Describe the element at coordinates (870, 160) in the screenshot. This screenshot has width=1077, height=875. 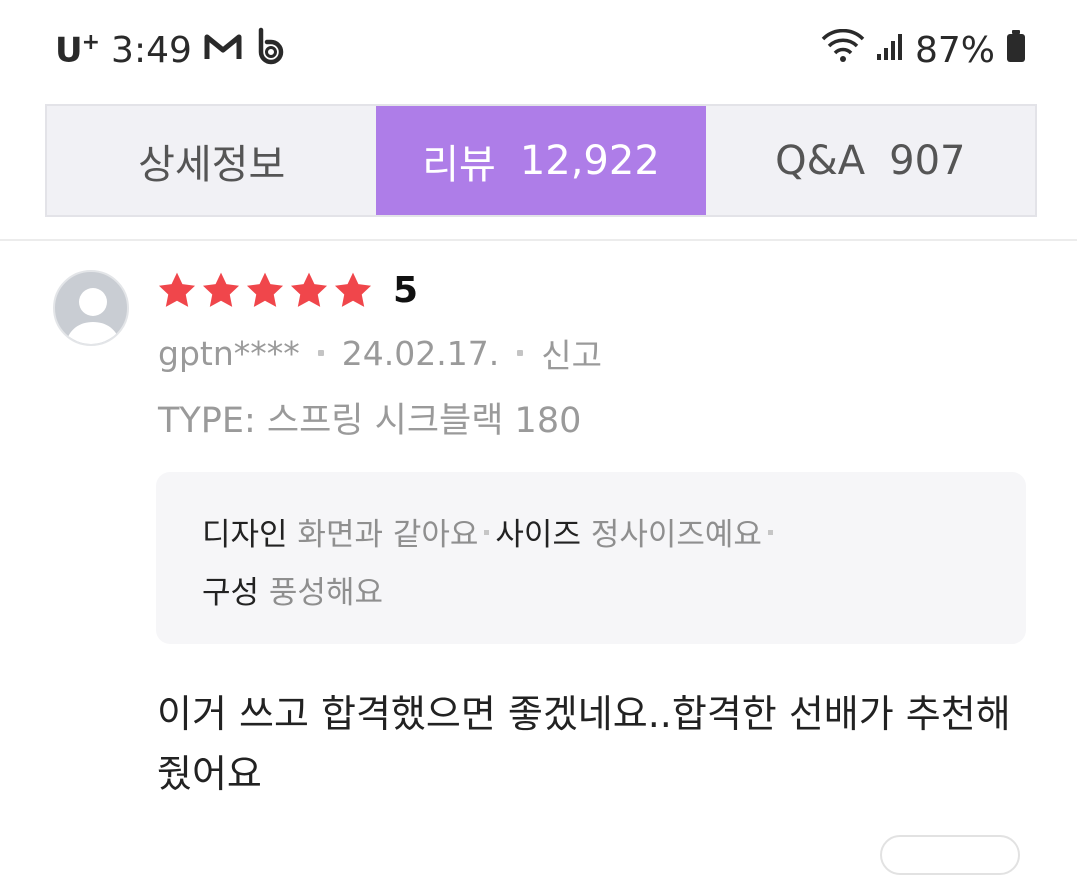
I see `tab-qna: Q&A 907` at that location.